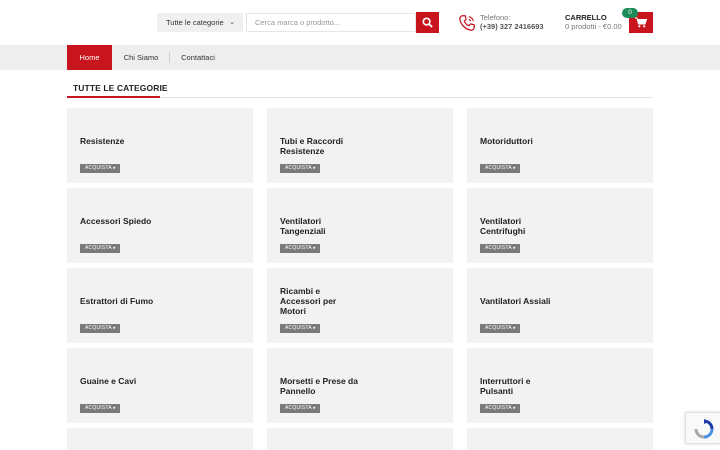 Image resolution: width=720 pixels, height=450 pixels. I want to click on section-title-underline, so click(113, 97).